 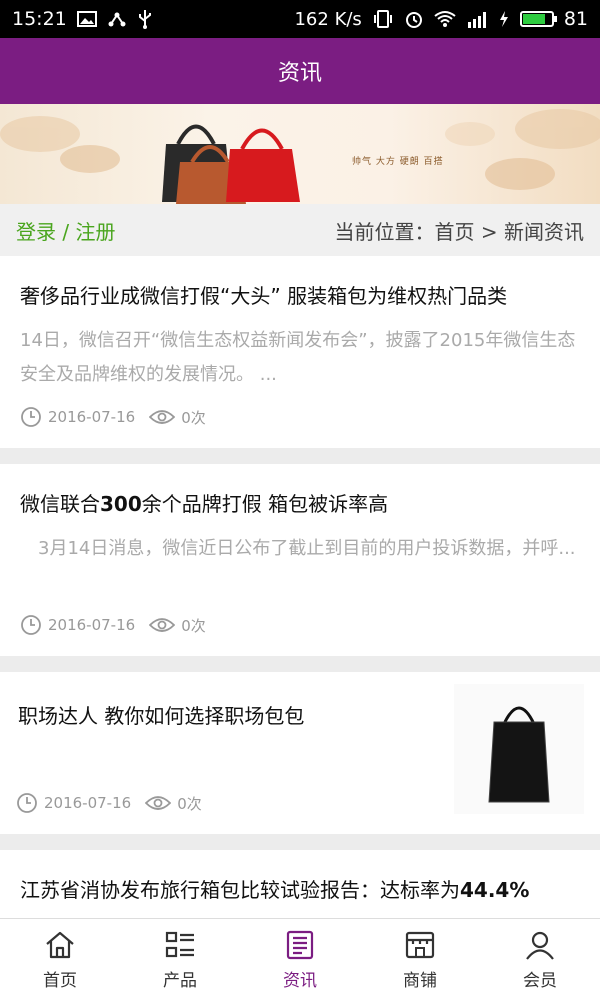 I want to click on nav-label: 首页, so click(x=60, y=980).